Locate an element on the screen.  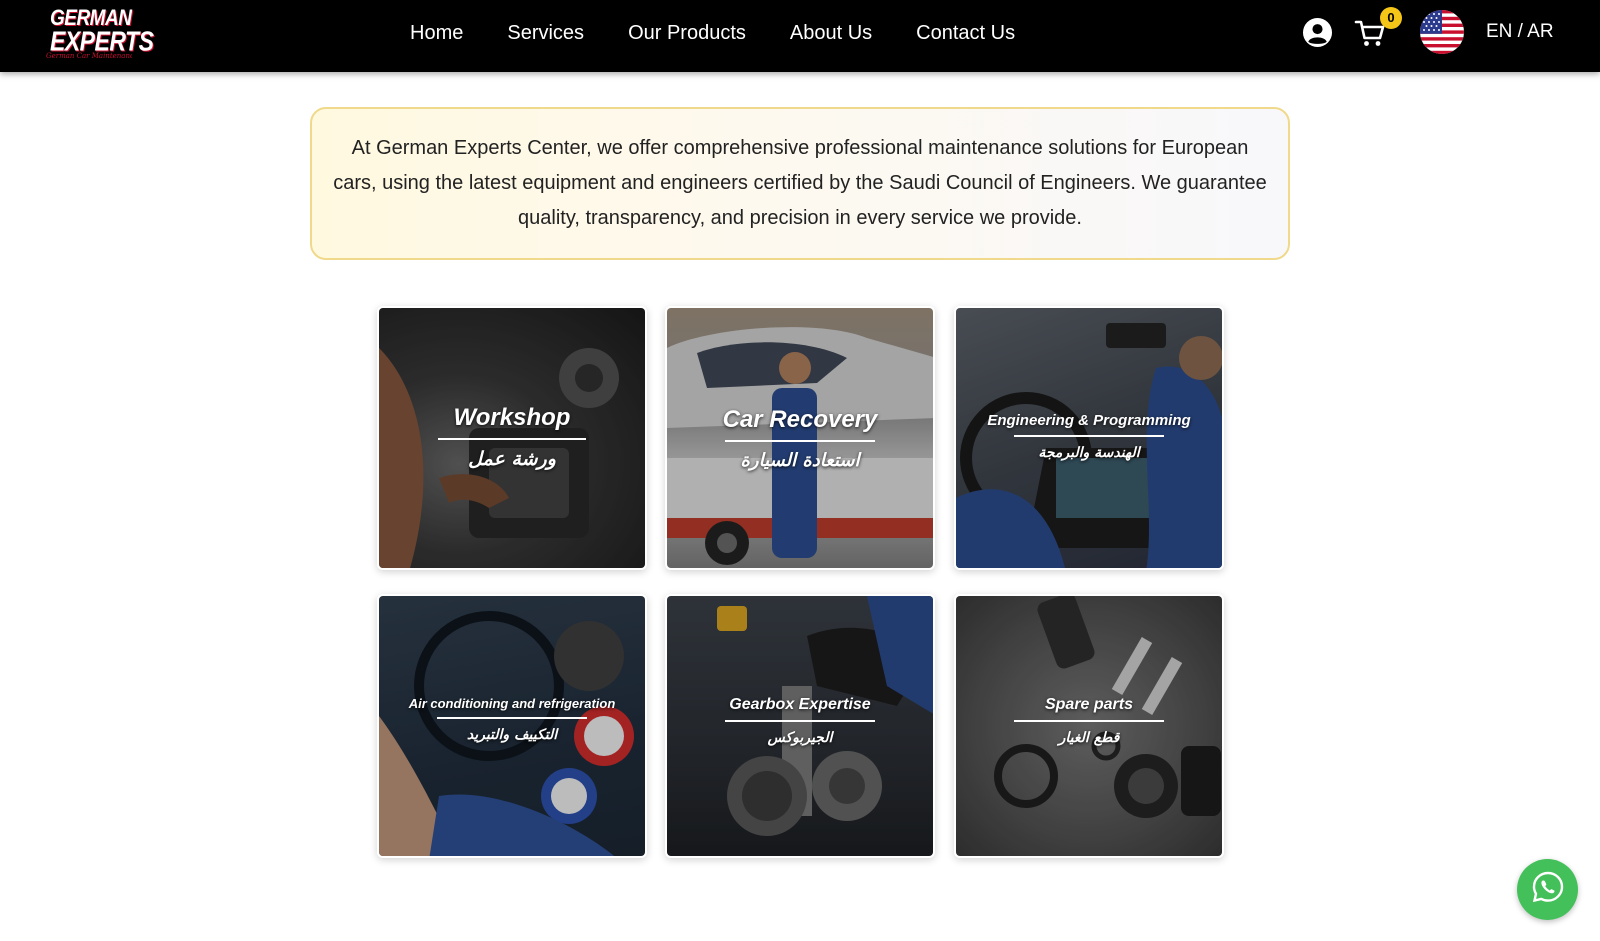
cart-count-badge: 0 is located at coordinates (1391, 18).